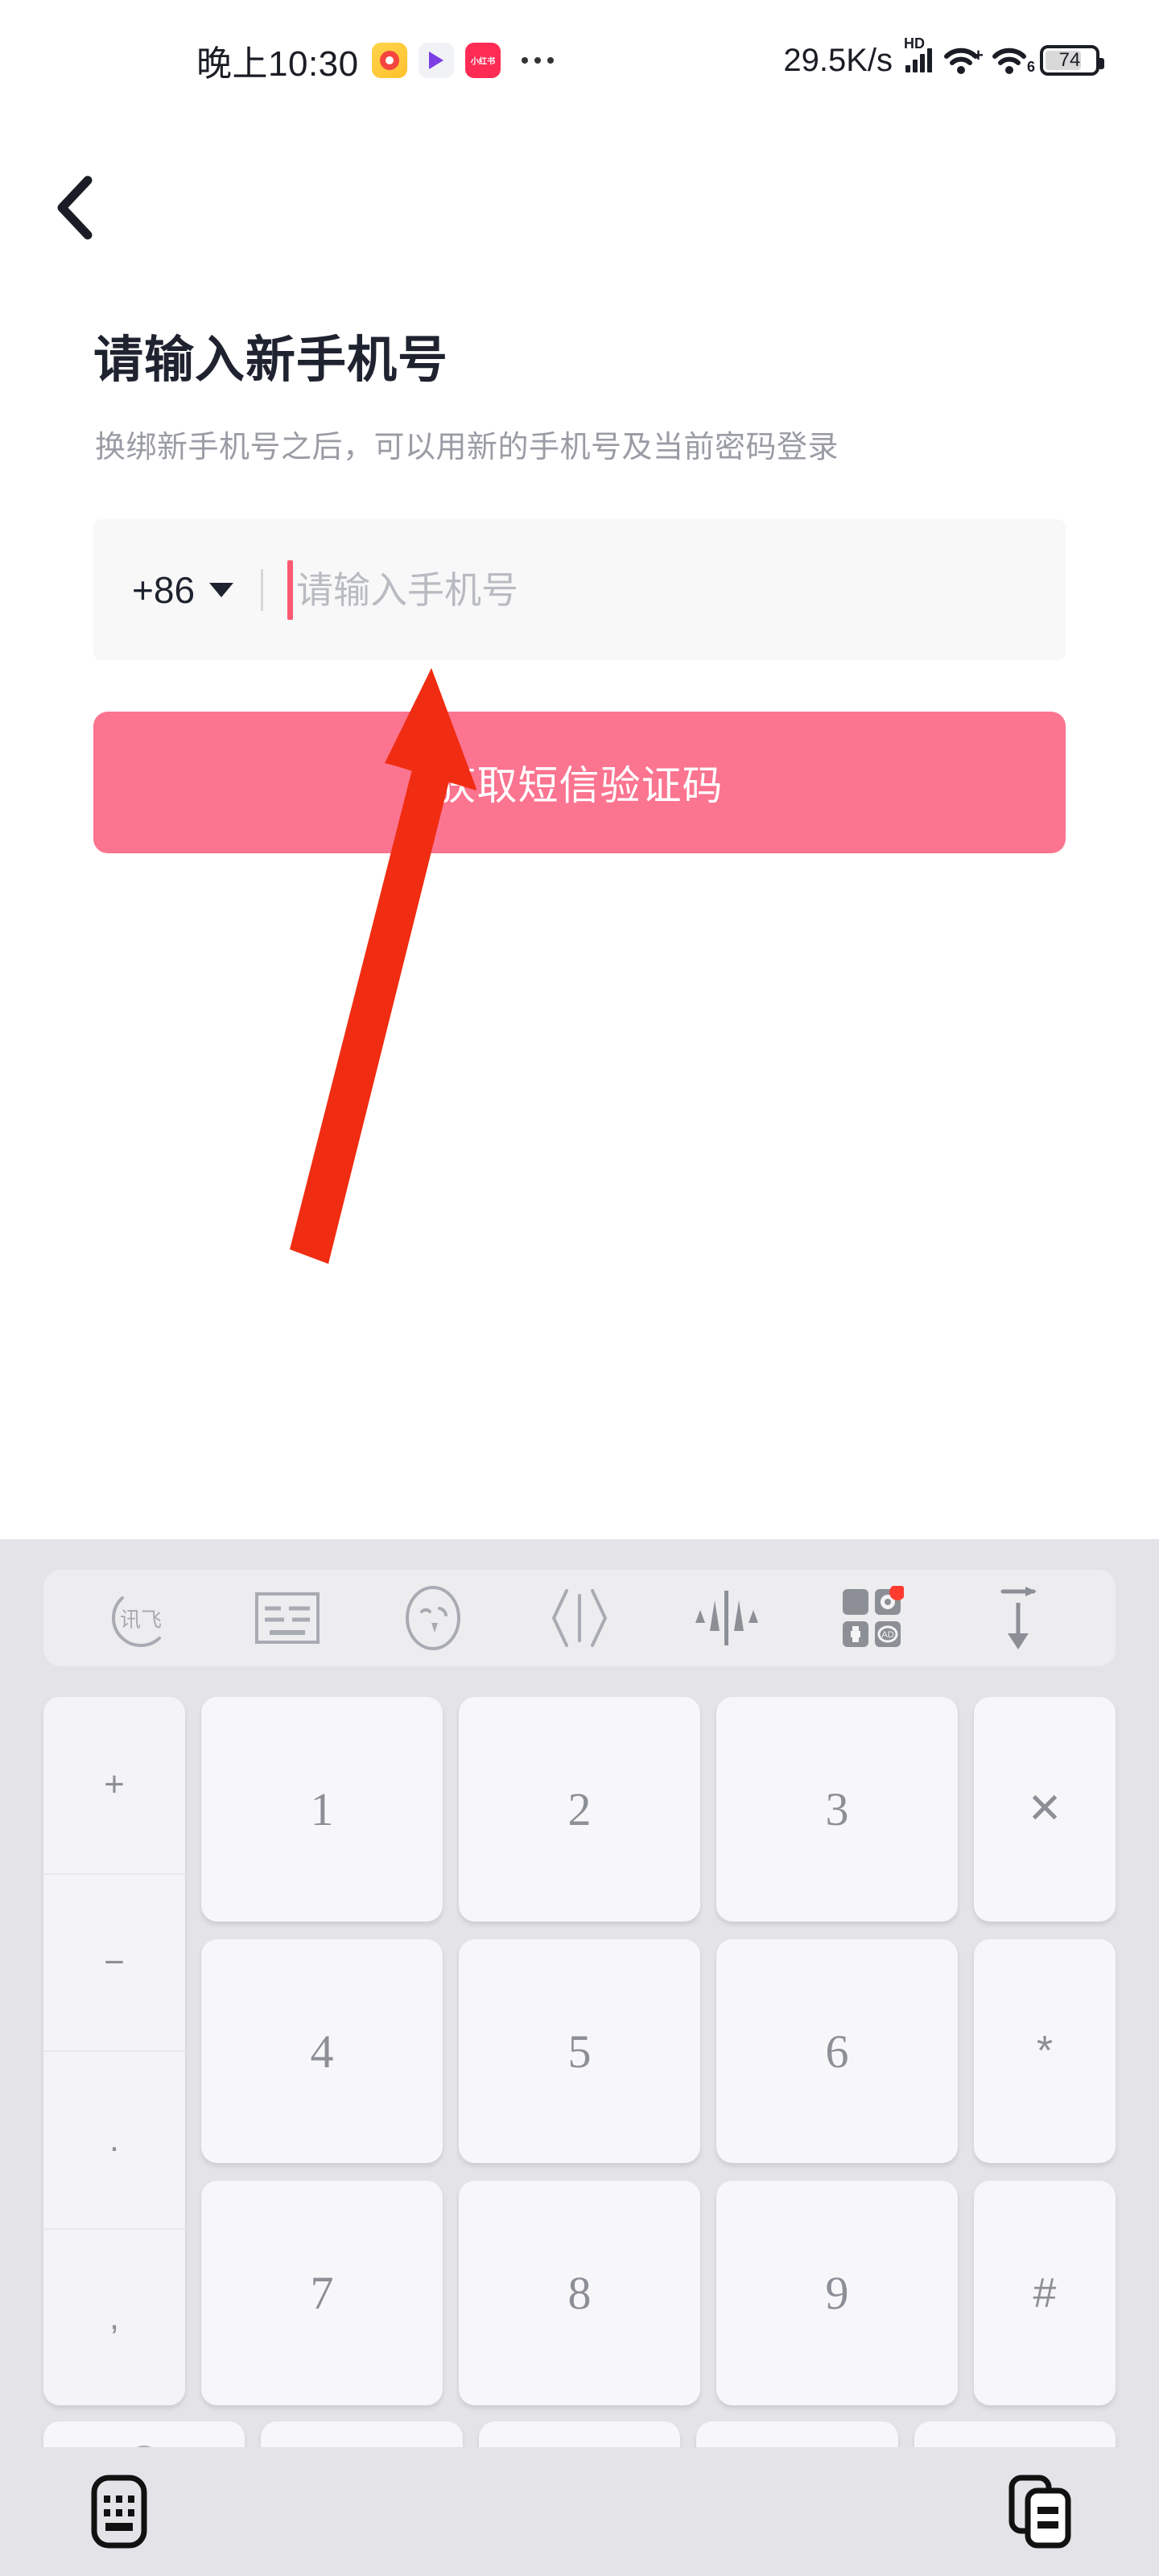  I want to click on cursor-move-icon, so click(579, 1618).